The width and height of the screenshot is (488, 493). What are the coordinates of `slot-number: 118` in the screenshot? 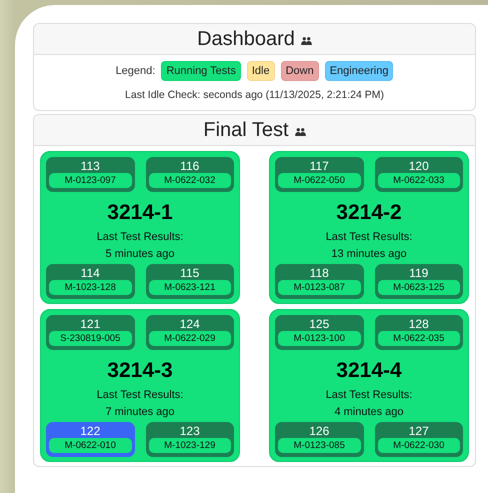 It's located at (319, 273).